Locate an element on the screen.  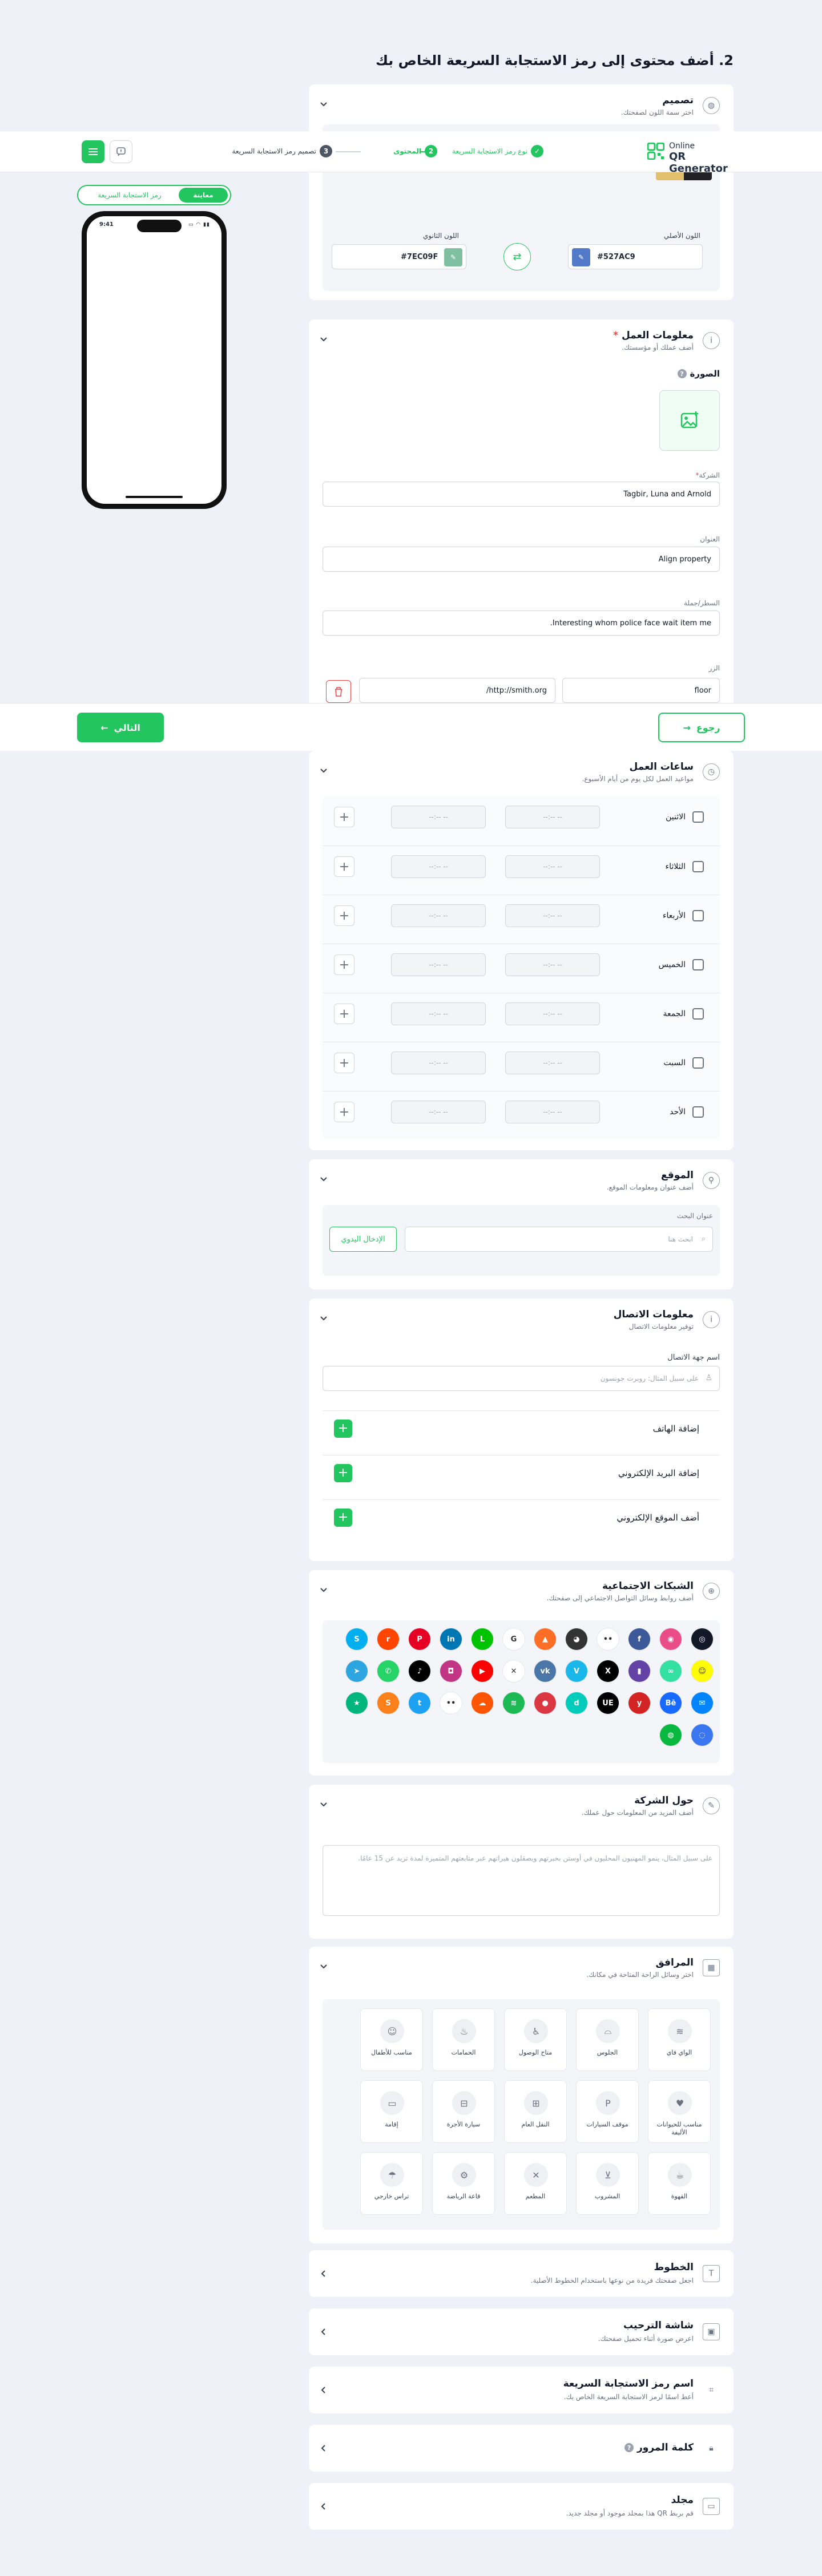
medium-icon: •• is located at coordinates (451, 1703).